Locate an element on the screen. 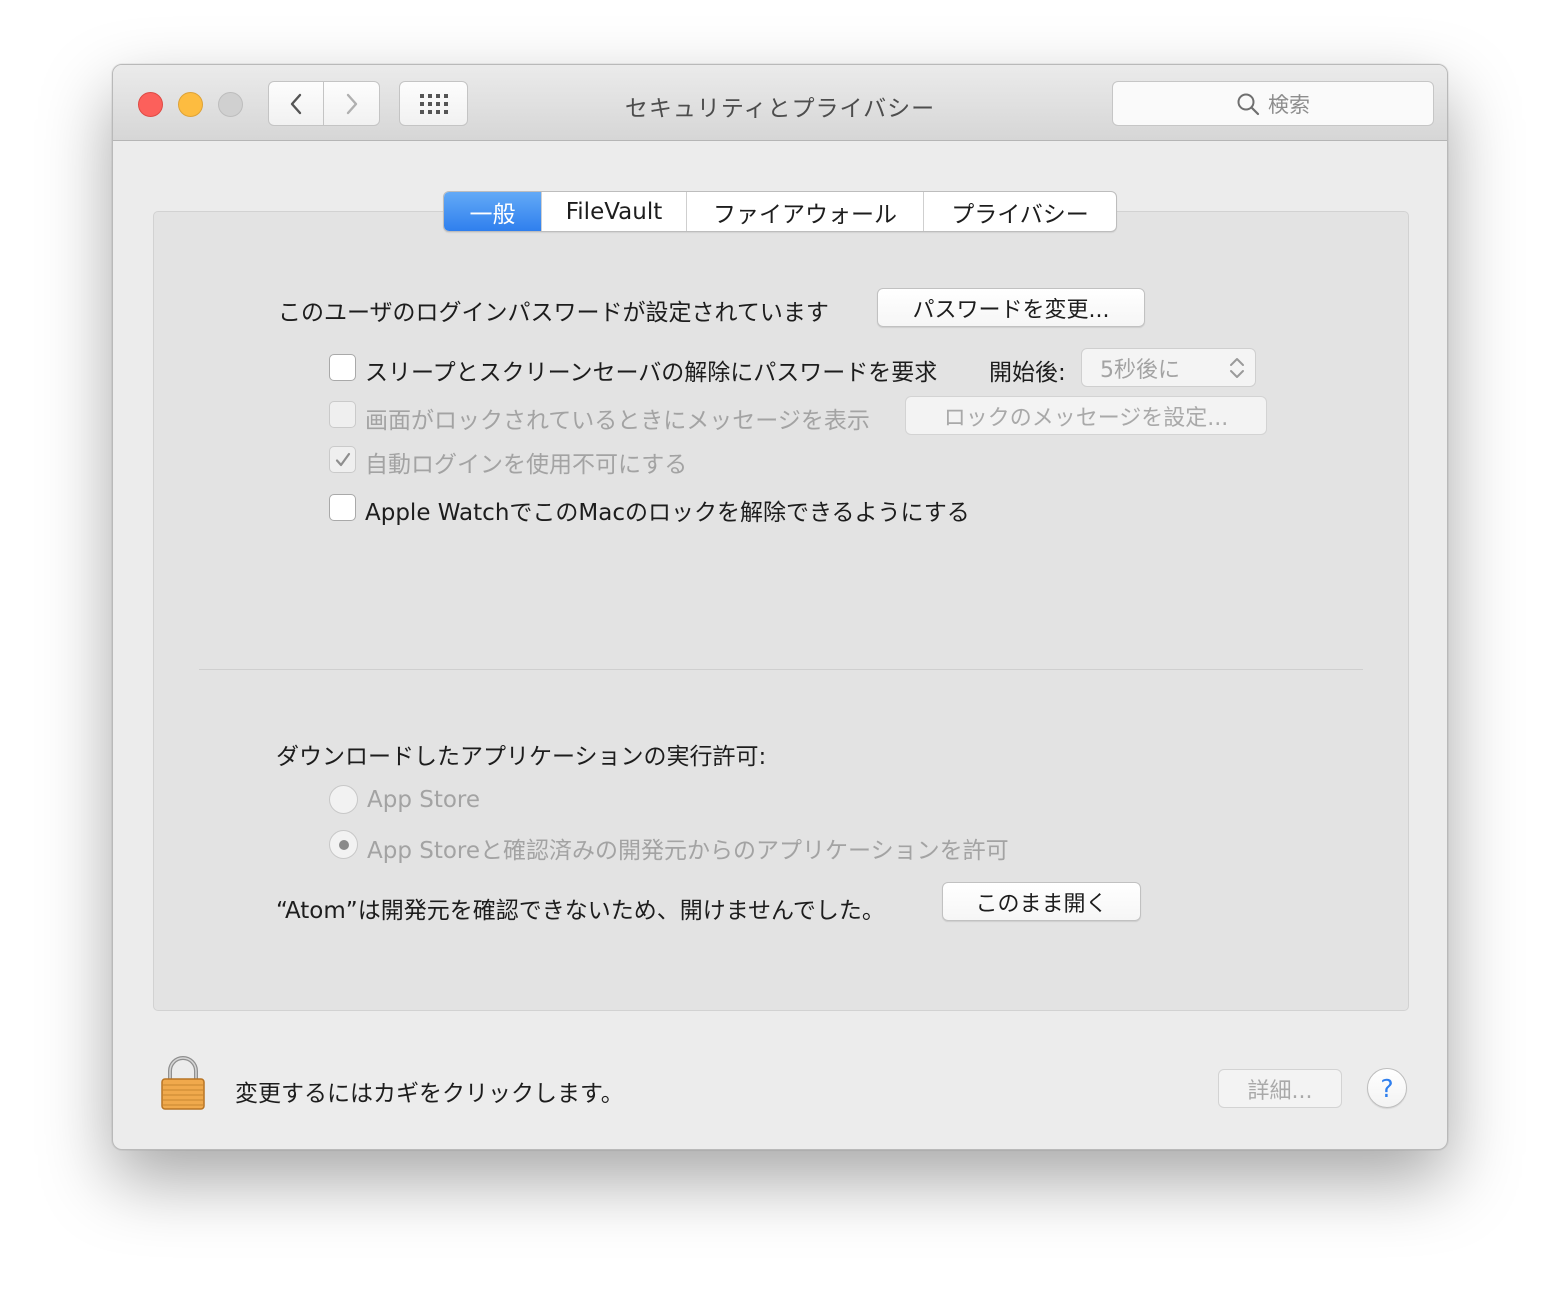  tab-privacy: プライバシー is located at coordinates (1019, 211).